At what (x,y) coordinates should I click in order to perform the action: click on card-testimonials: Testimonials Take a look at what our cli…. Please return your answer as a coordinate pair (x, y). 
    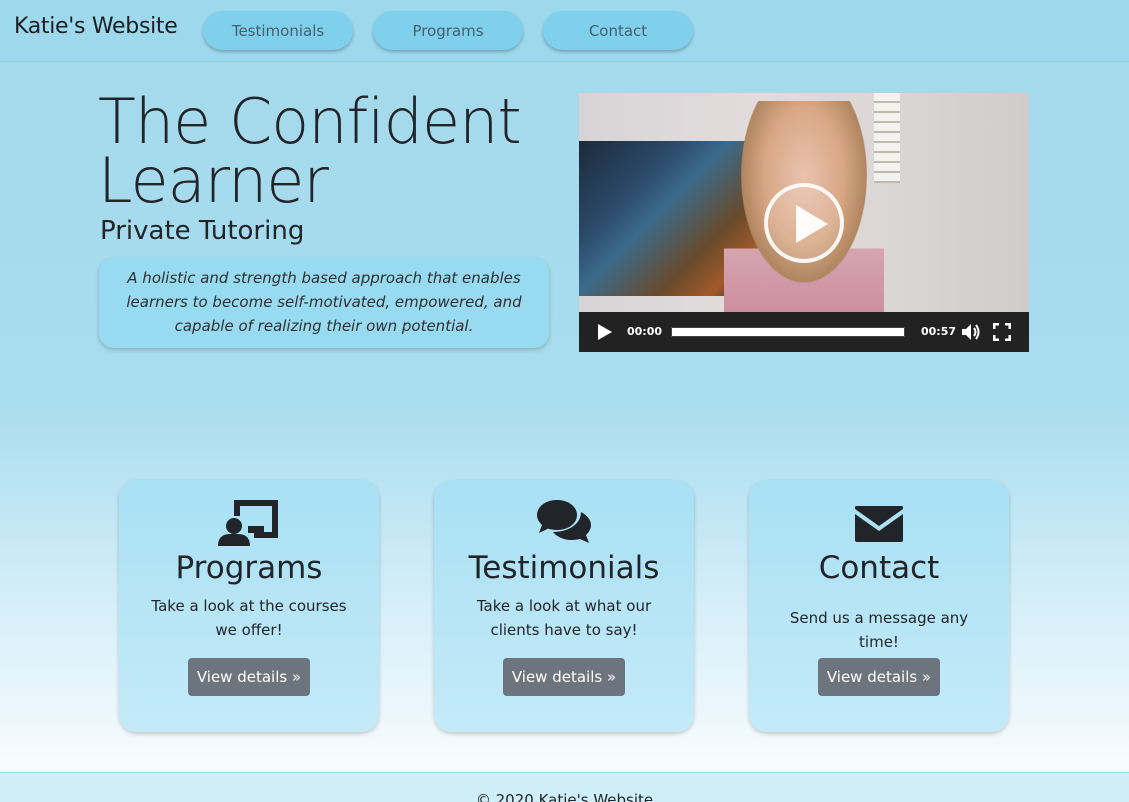
    Looking at the image, I should click on (564, 606).